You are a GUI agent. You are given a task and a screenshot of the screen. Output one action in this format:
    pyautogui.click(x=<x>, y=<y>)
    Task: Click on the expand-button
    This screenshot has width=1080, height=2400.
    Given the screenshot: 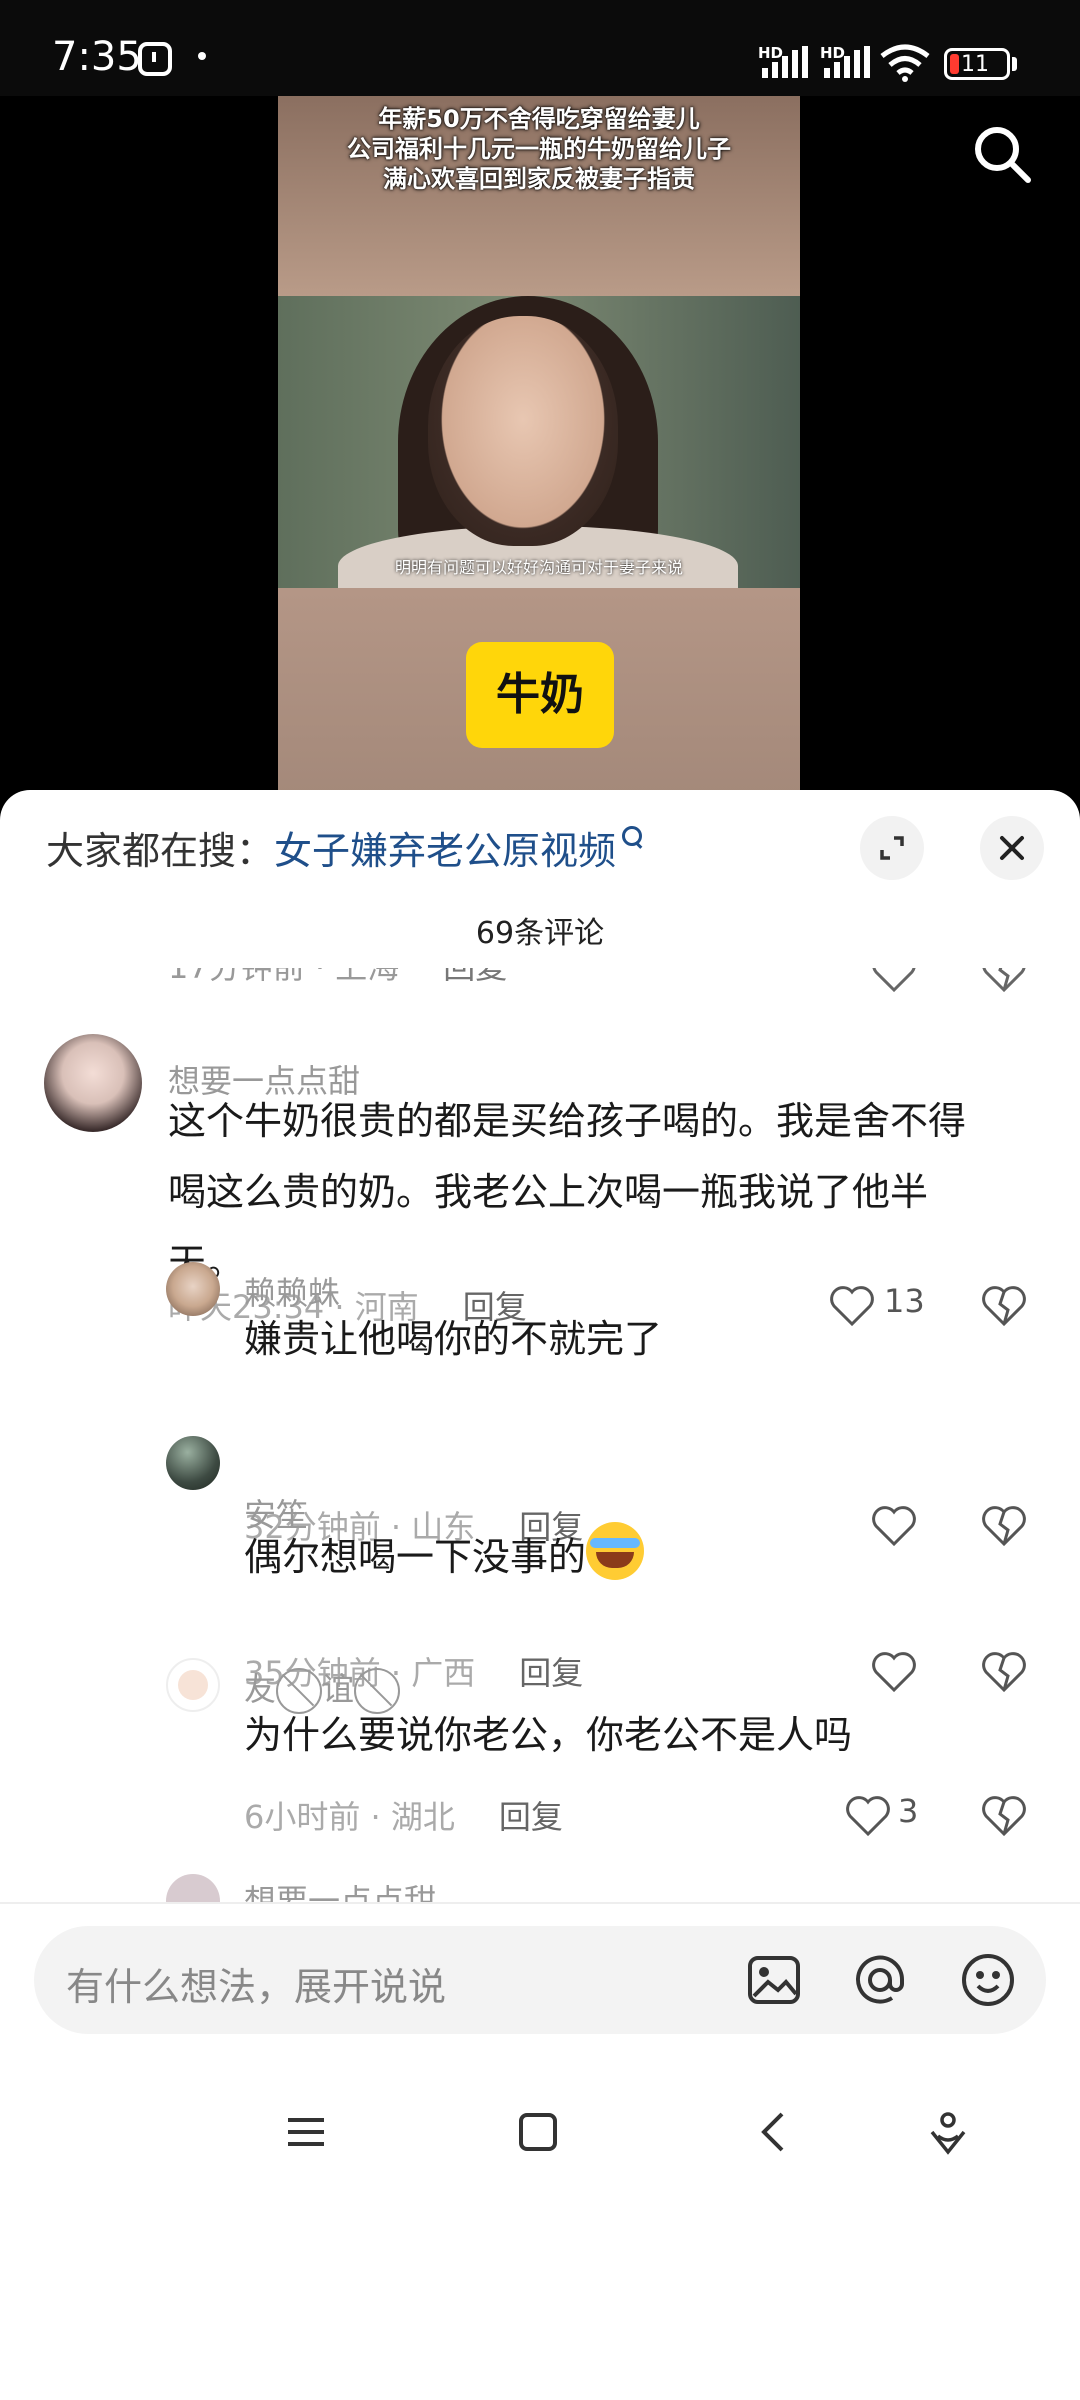 What is the action you would take?
    pyautogui.click(x=892, y=848)
    